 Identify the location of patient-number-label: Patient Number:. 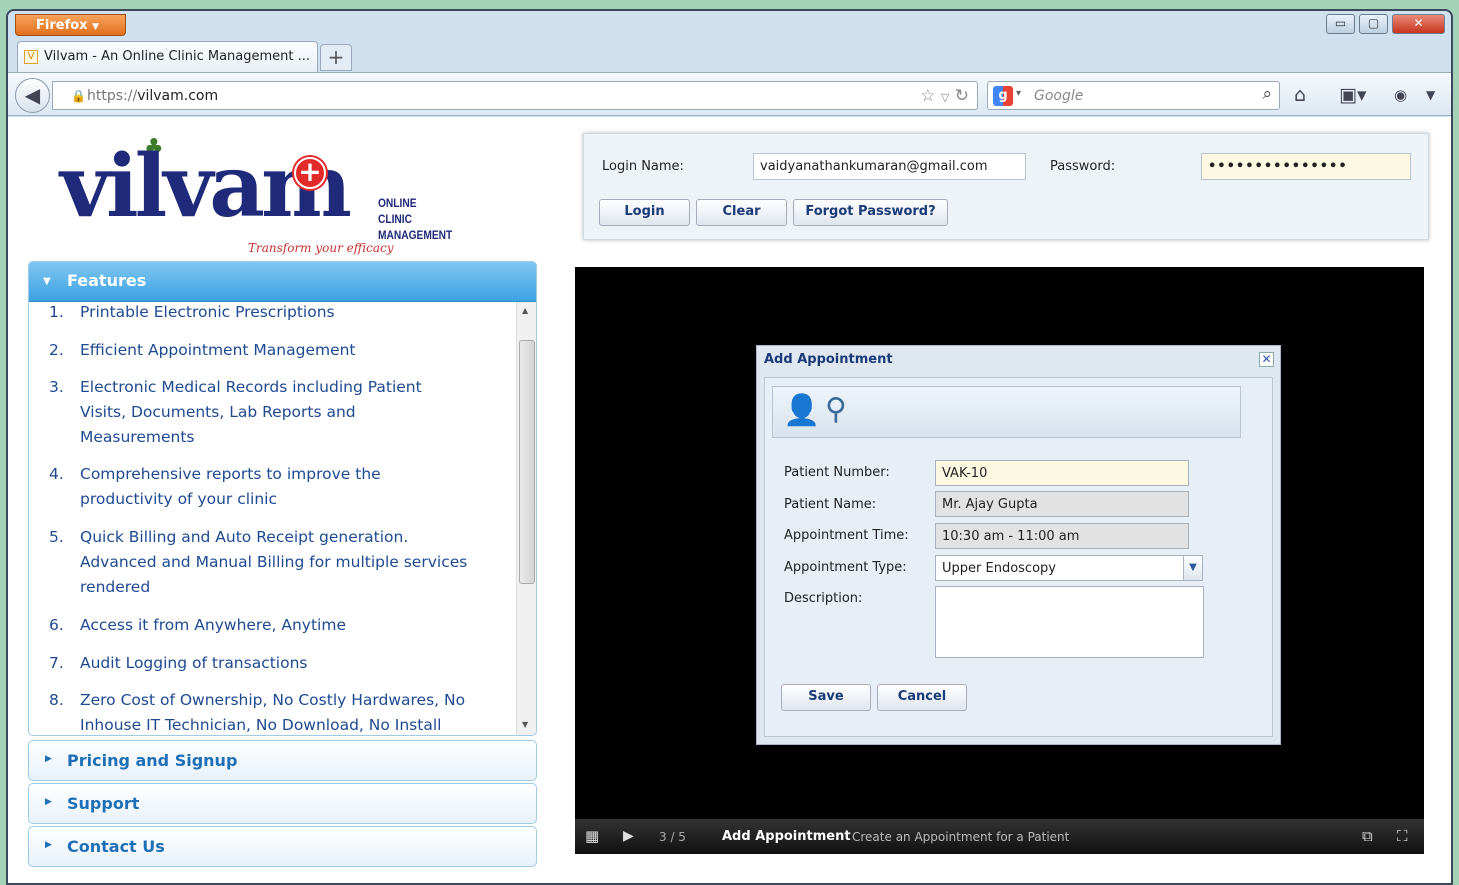
(837, 472).